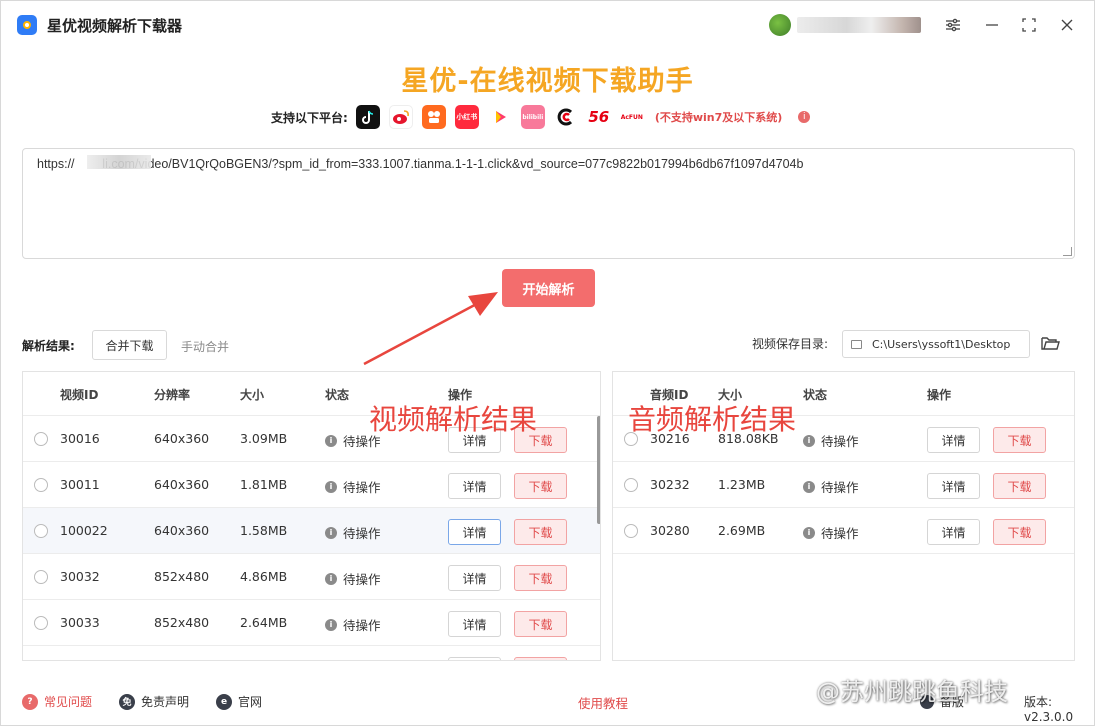  I want to click on bilibili-icon: bilibili, so click(532, 117).